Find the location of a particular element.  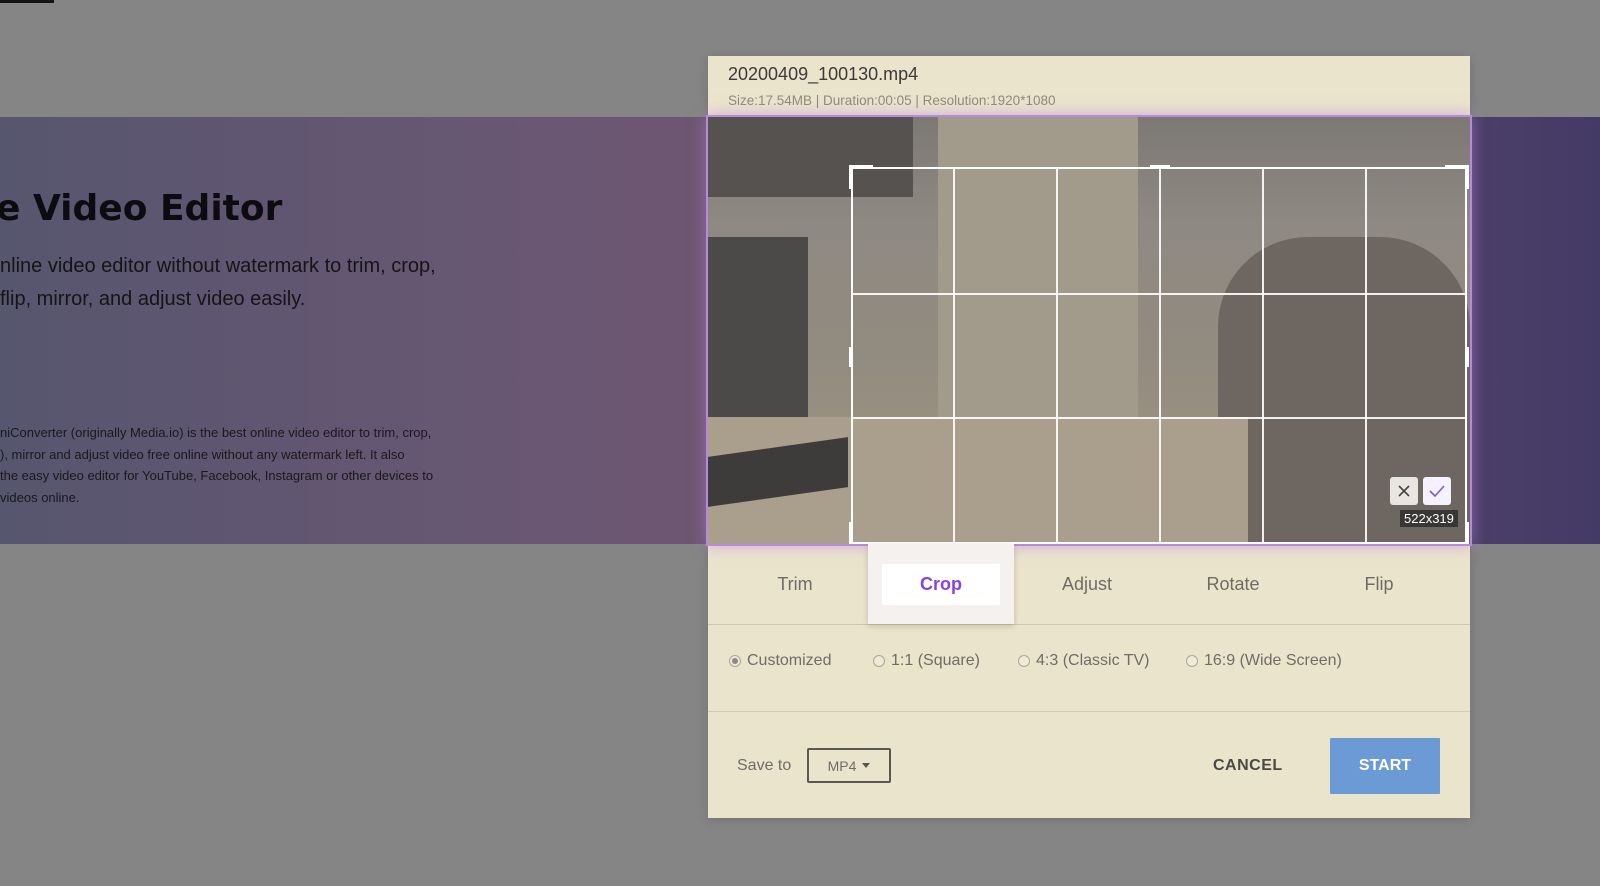

edit-tabs: Trim Crop Adjust Rotate Flip is located at coordinates (1089, 584).